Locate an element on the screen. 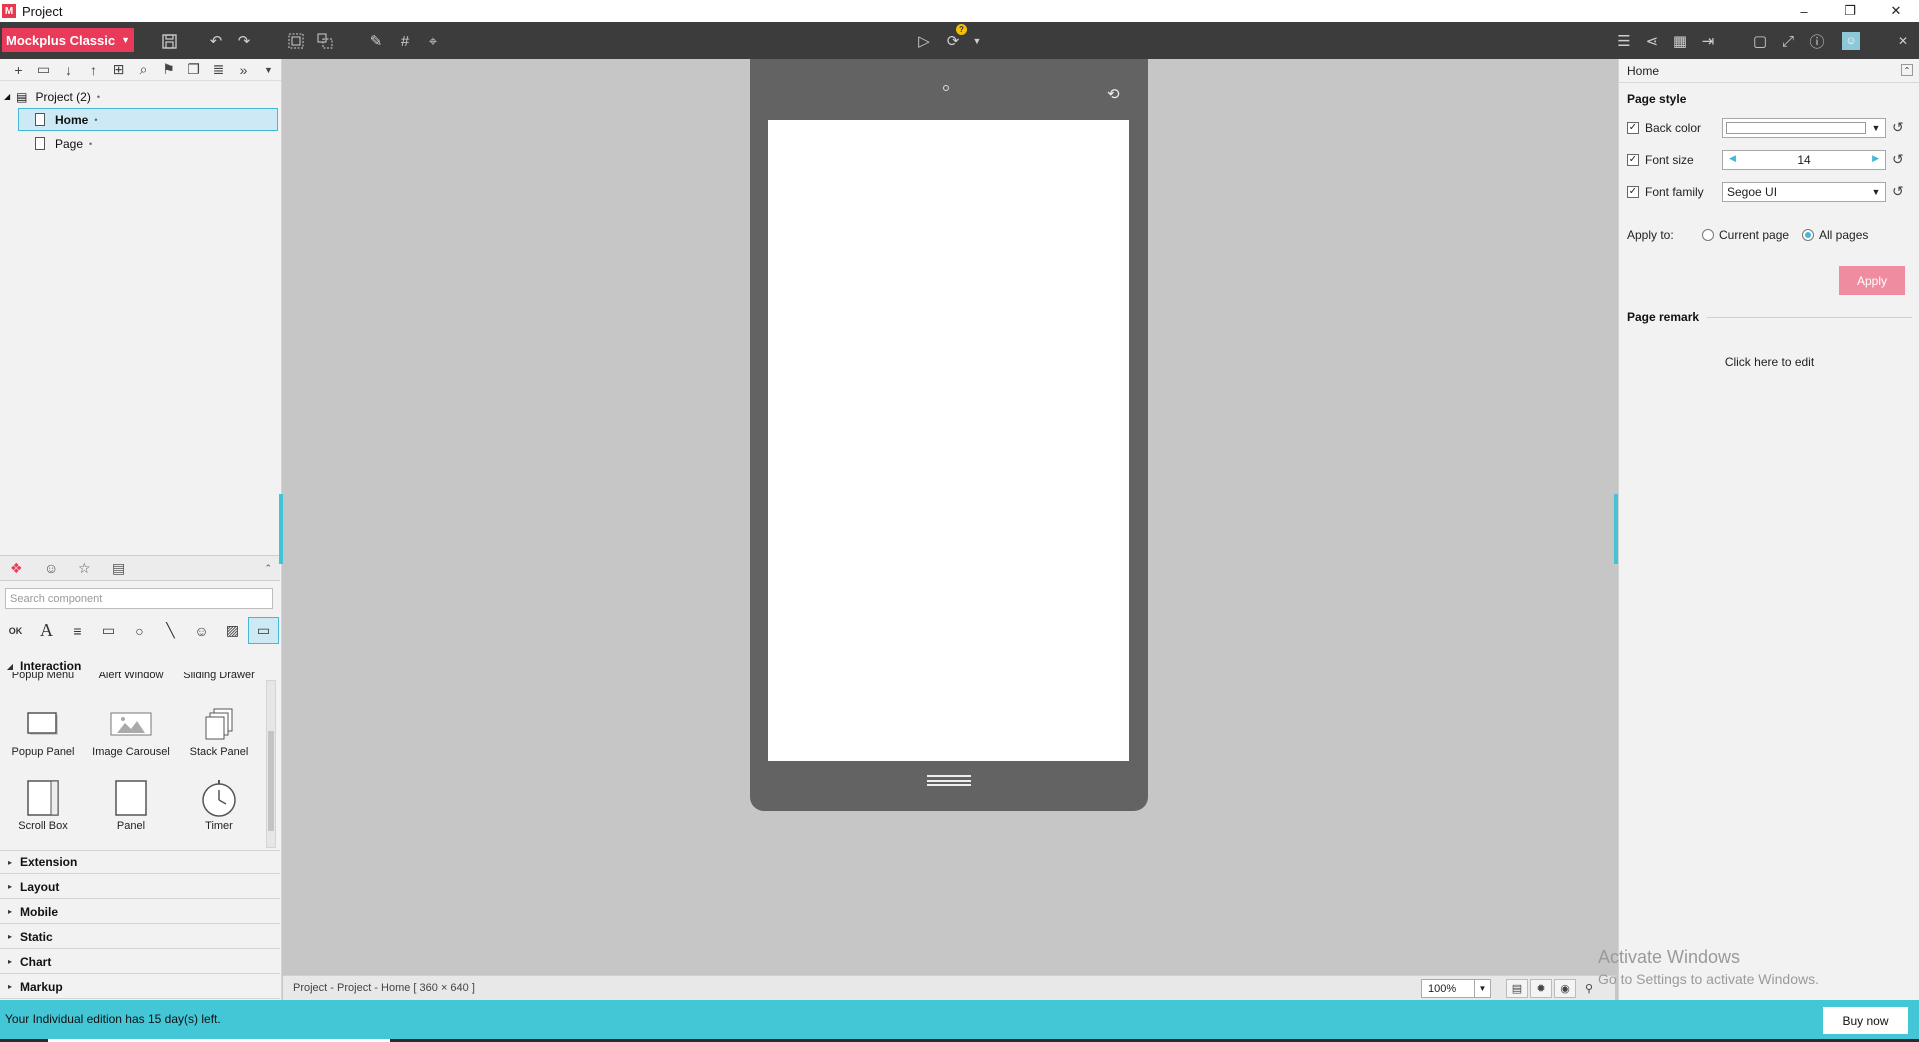 The width and height of the screenshot is (1919, 1042). font-family-checkbox: ✓ is located at coordinates (1633, 192).